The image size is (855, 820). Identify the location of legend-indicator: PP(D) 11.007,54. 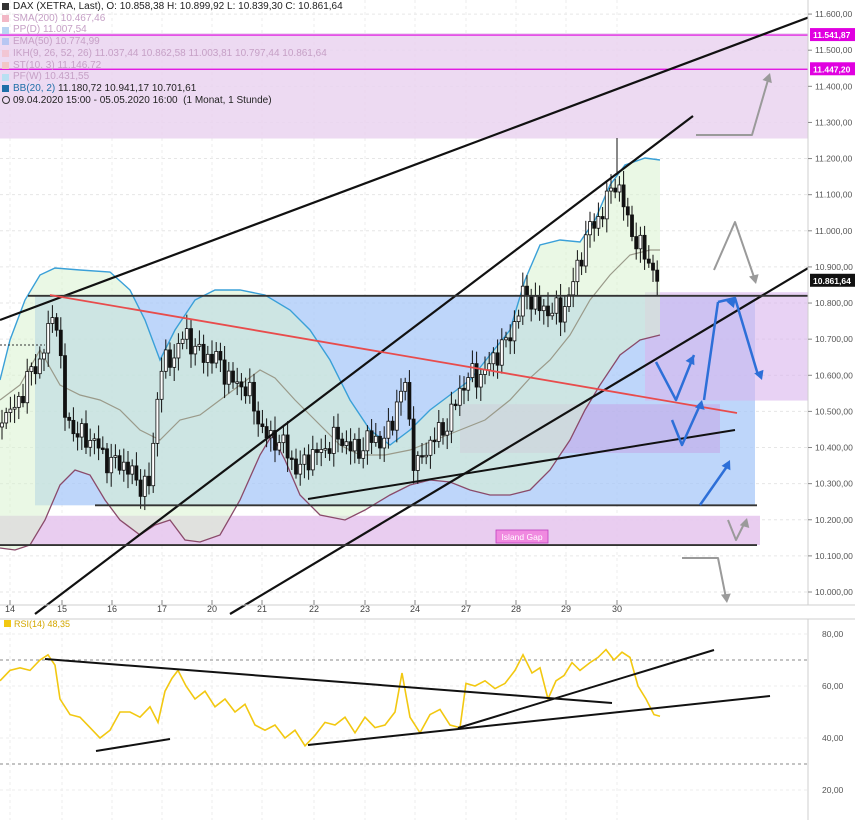
(172, 30).